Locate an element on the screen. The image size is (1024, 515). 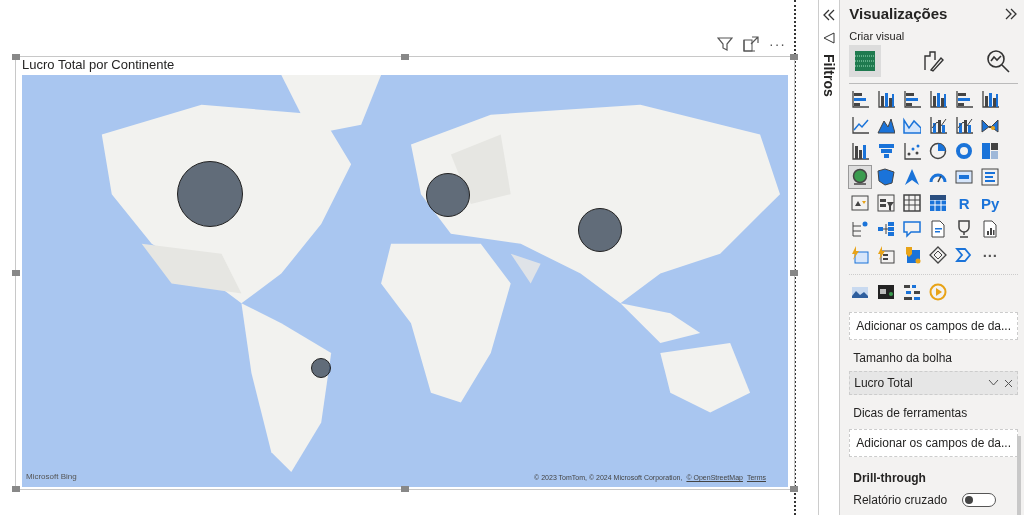
filters-tab: Filtros is located at coordinates (829, 75).